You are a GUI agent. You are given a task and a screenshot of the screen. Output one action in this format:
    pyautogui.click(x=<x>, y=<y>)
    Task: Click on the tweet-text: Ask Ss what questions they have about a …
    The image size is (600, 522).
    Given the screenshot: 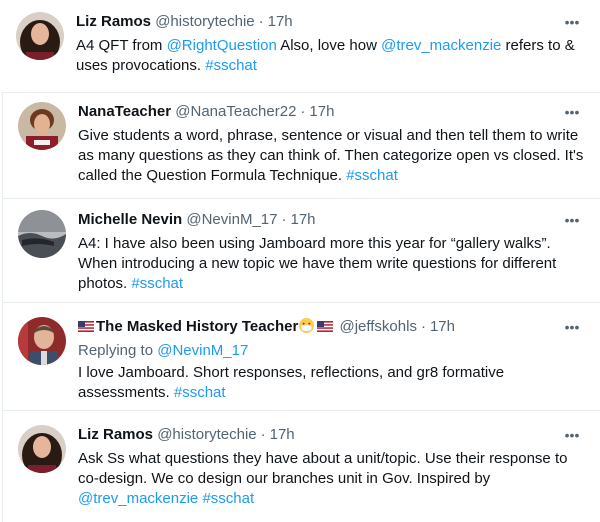 What is the action you would take?
    pyautogui.click(x=333, y=479)
    